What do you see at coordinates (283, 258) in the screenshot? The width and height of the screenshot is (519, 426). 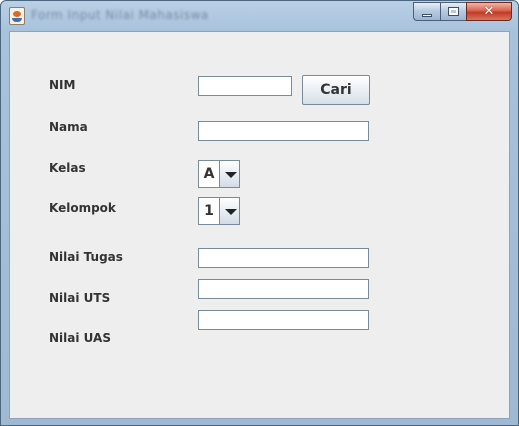 I see `nilai-tugas-input` at bounding box center [283, 258].